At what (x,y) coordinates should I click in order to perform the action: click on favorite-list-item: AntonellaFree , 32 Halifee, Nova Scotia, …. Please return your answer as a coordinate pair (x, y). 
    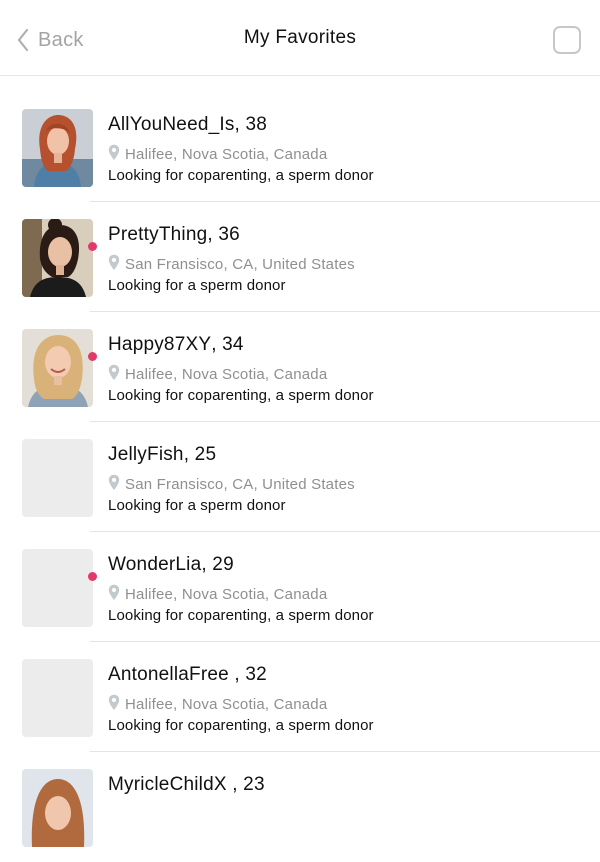
    Looking at the image, I should click on (300, 697).